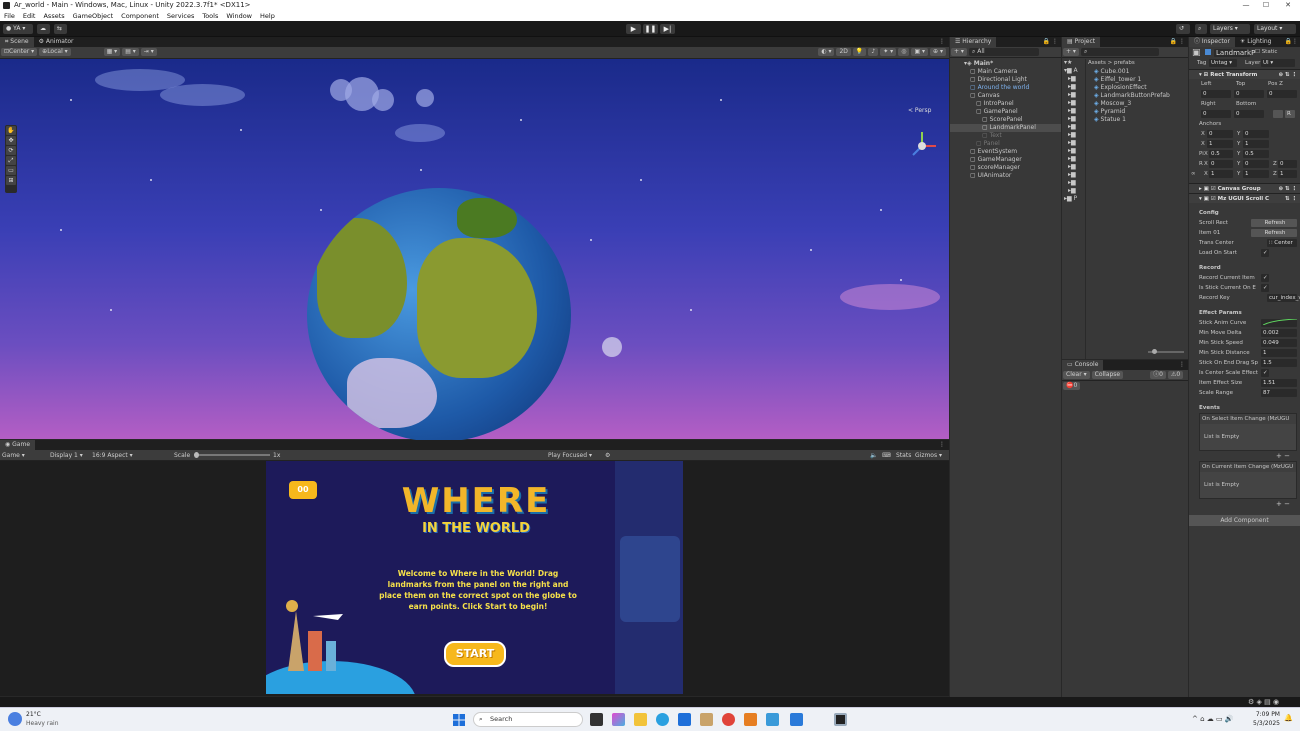 The width and height of the screenshot is (1300, 731). Describe the element at coordinates (1221, 164) in the screenshot. I see `rotation-x: 0` at that location.